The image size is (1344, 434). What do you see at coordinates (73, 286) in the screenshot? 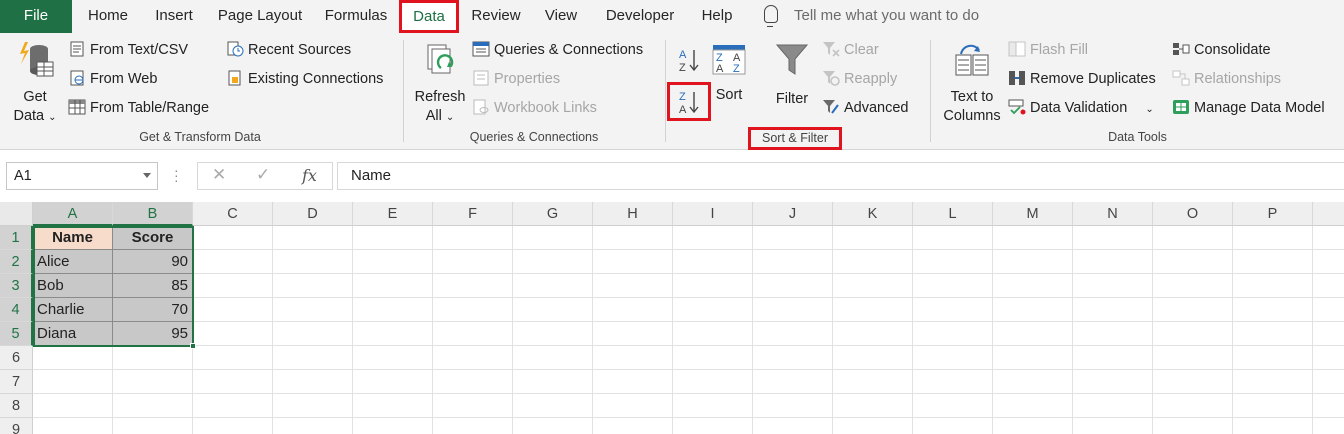
I see `cell-a3: Bob` at bounding box center [73, 286].